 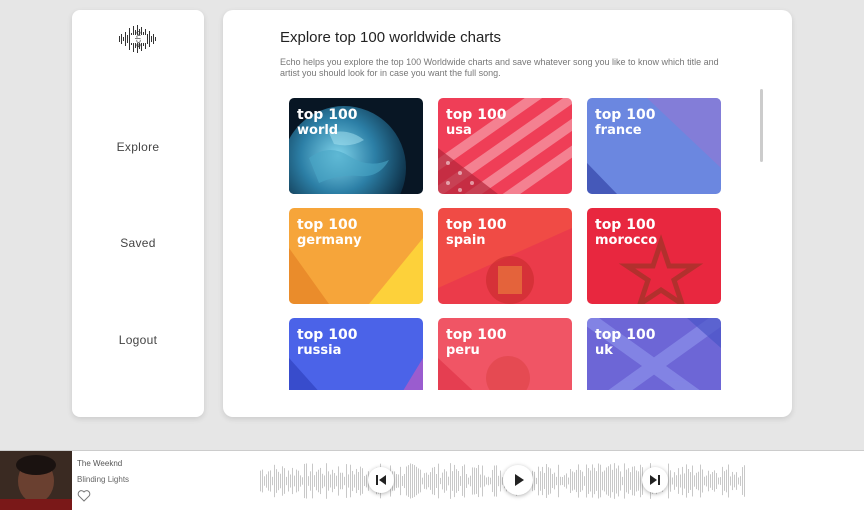 I want to click on card-germany-country: germany, so click(x=329, y=240).